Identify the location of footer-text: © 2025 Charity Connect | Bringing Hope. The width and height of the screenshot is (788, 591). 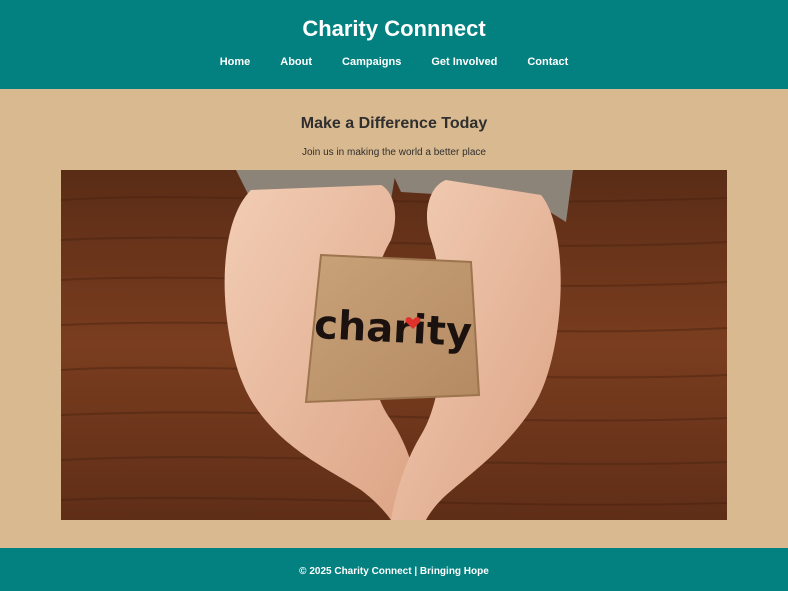
(394, 571).